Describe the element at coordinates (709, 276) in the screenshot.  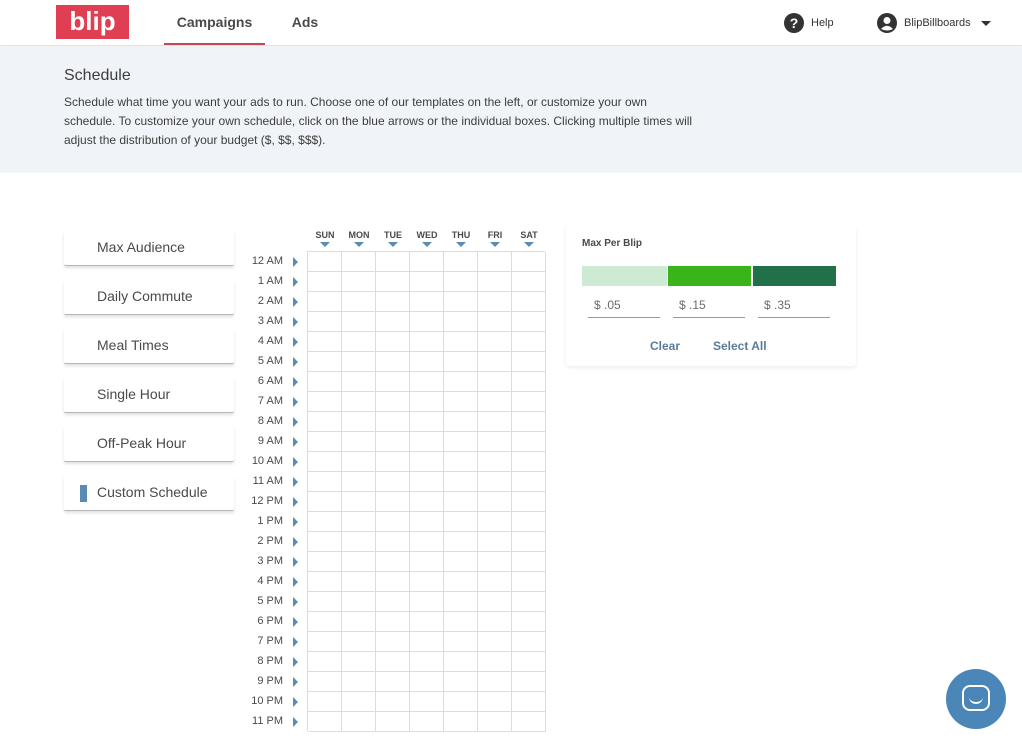
I see `budget-level-mid-swatch` at that location.